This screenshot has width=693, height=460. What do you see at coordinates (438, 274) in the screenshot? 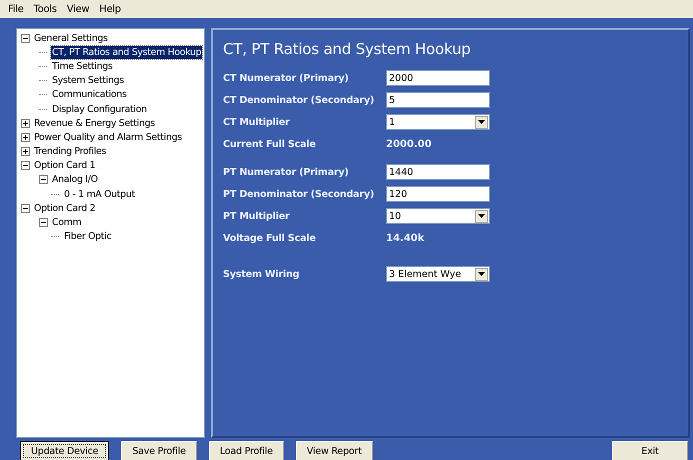
I see `dropdown: 3 Element Wye` at bounding box center [438, 274].